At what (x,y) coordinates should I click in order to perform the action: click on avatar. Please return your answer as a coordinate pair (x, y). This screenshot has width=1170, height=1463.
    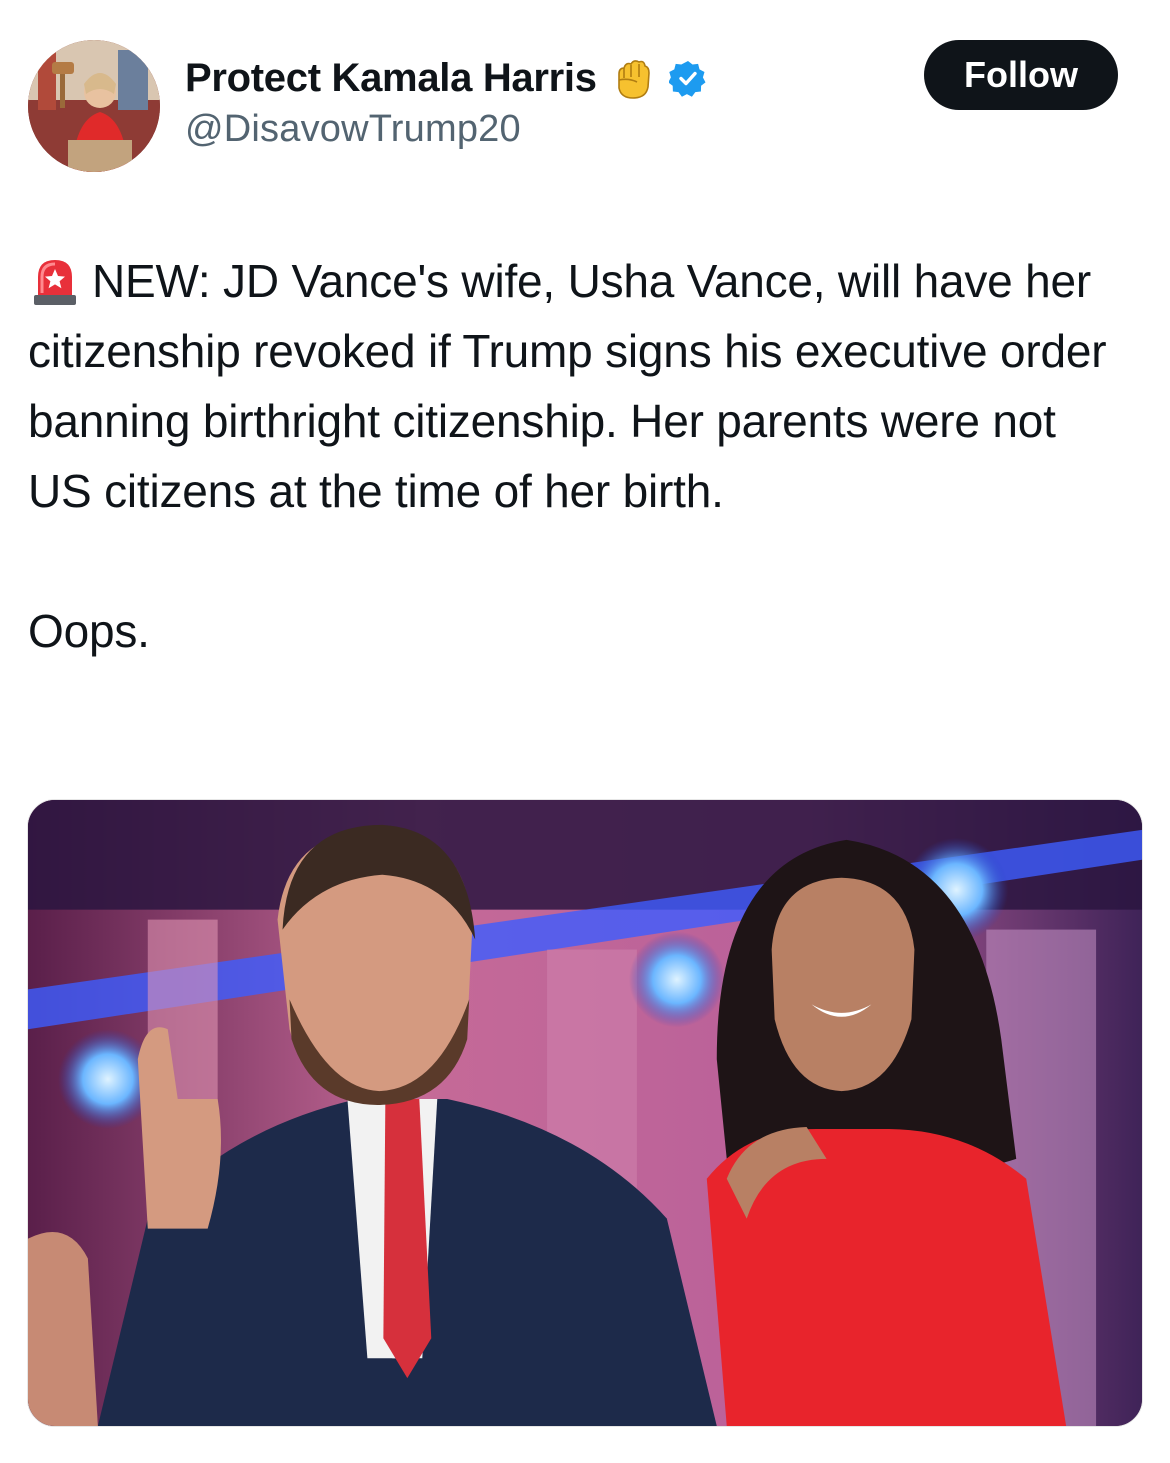
    Looking at the image, I should click on (94, 106).